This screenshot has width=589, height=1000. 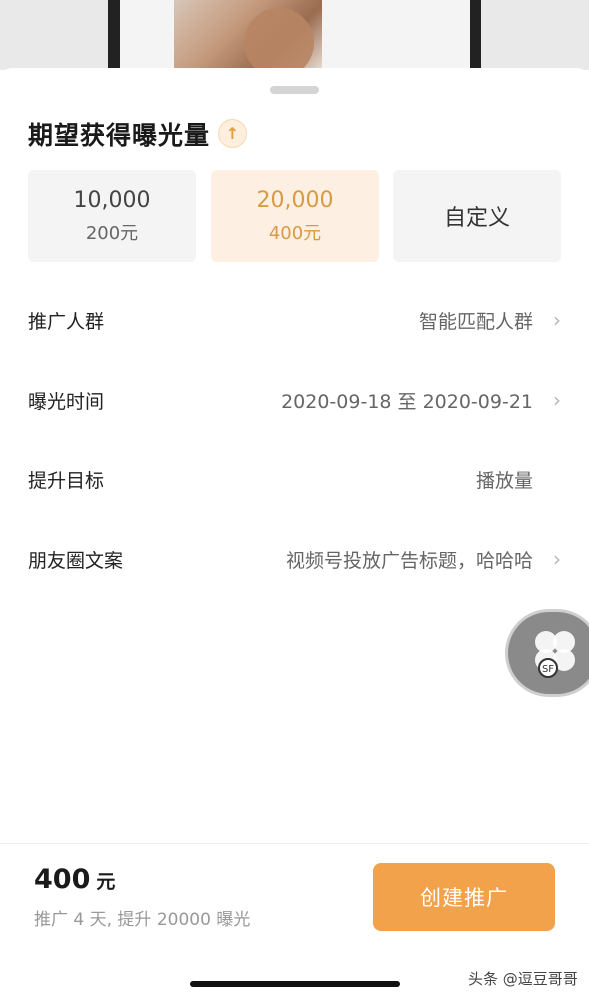 What do you see at coordinates (295, 984) in the screenshot?
I see `home-indicator` at bounding box center [295, 984].